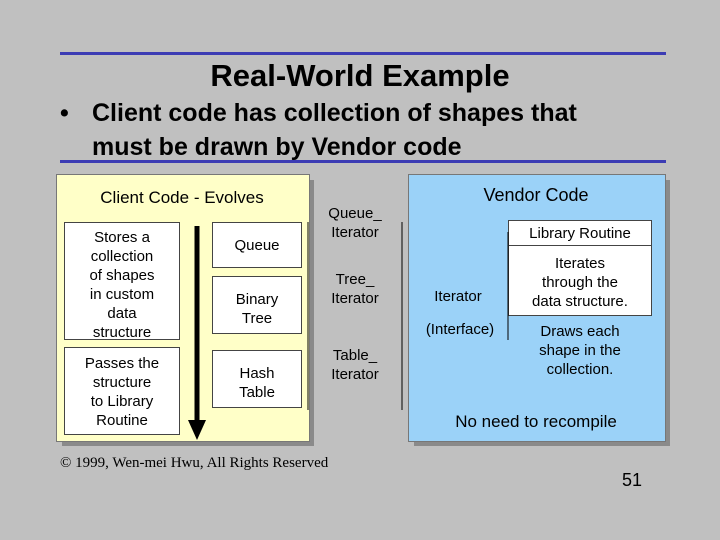 The width and height of the screenshot is (720, 540). Describe the element at coordinates (194, 463) in the screenshot. I see `copyright-footer: © 1999, Wen-mei Hwu, All Rights Reserved` at that location.